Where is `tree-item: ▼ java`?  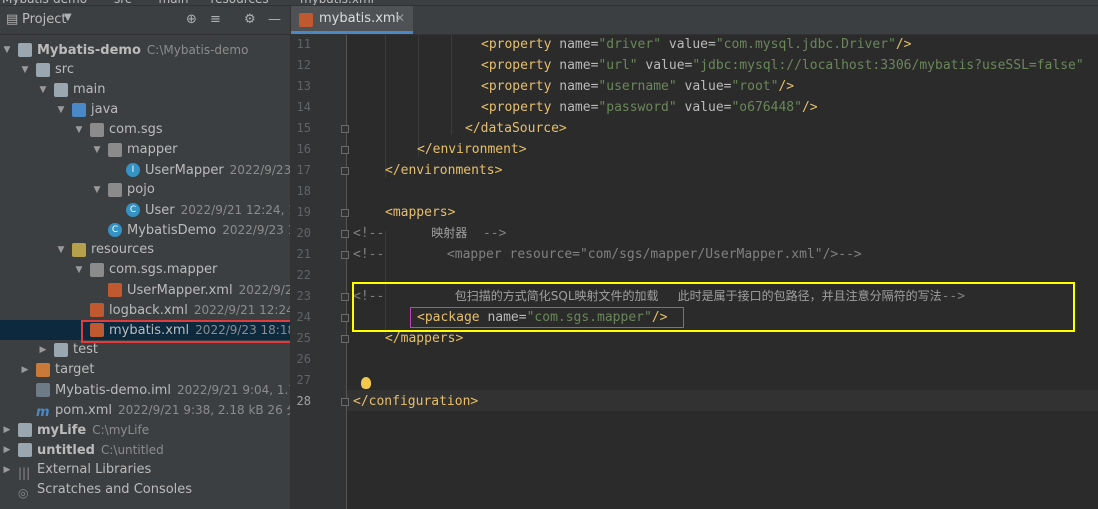 tree-item: ▼ java is located at coordinates (145, 110).